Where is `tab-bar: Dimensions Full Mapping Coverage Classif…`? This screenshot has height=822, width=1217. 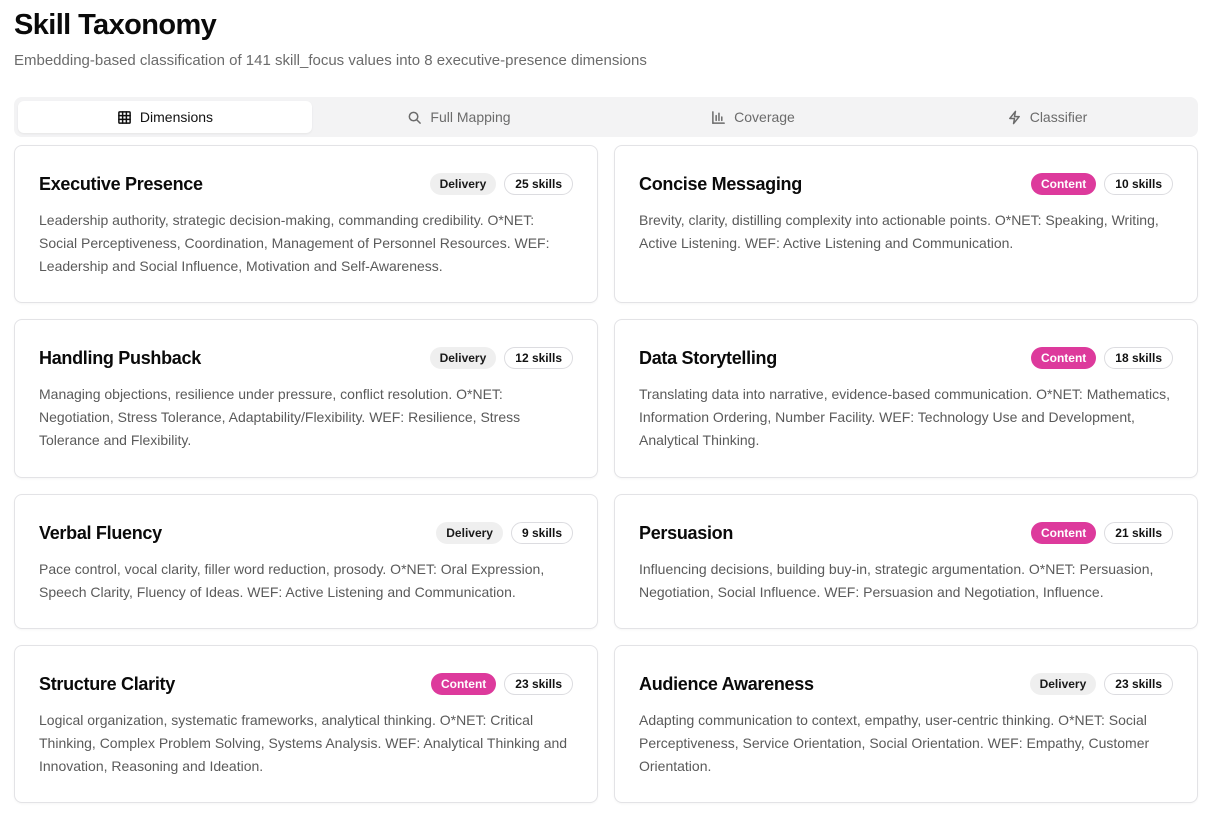
tab-bar: Dimensions Full Mapping Coverage Classif… is located at coordinates (606, 117).